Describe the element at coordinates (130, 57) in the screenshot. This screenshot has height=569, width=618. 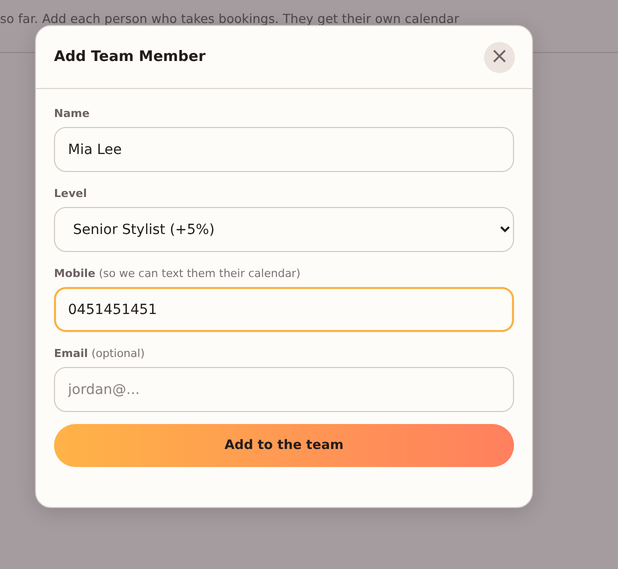
I see `dialog-title: Add Team Member` at that location.